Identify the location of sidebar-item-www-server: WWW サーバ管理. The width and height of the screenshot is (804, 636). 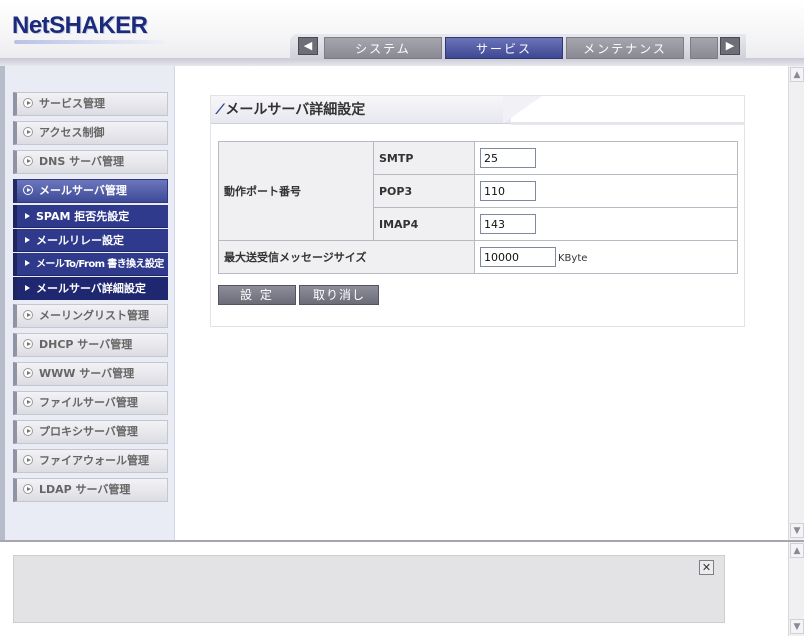
(90, 374).